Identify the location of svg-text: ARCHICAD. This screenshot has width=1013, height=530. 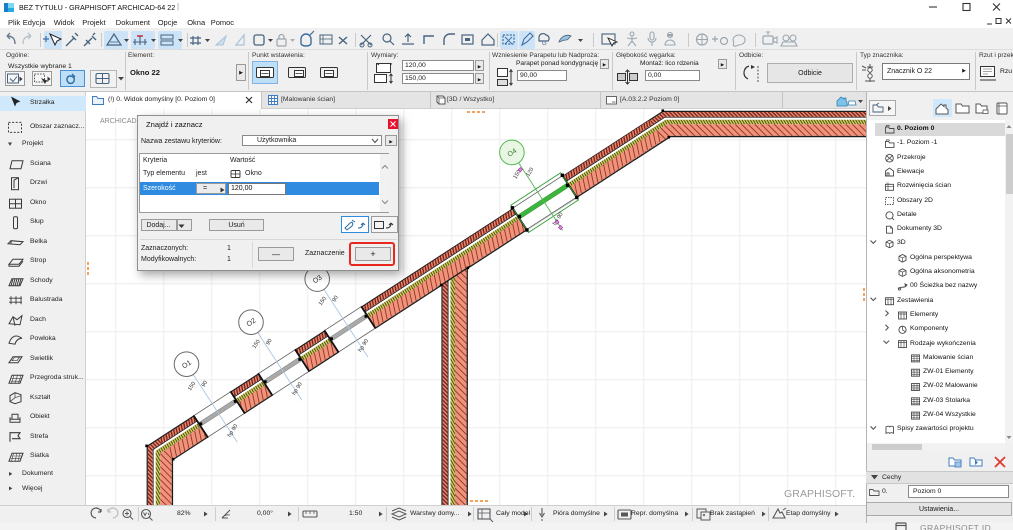
(118, 121).